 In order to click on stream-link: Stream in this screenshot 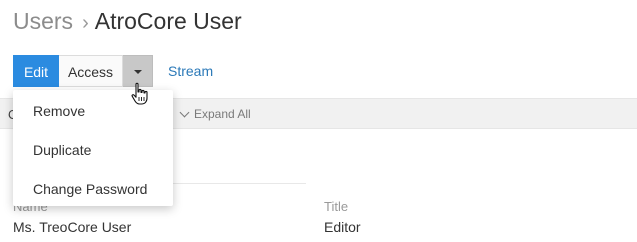, I will do `click(190, 71)`.